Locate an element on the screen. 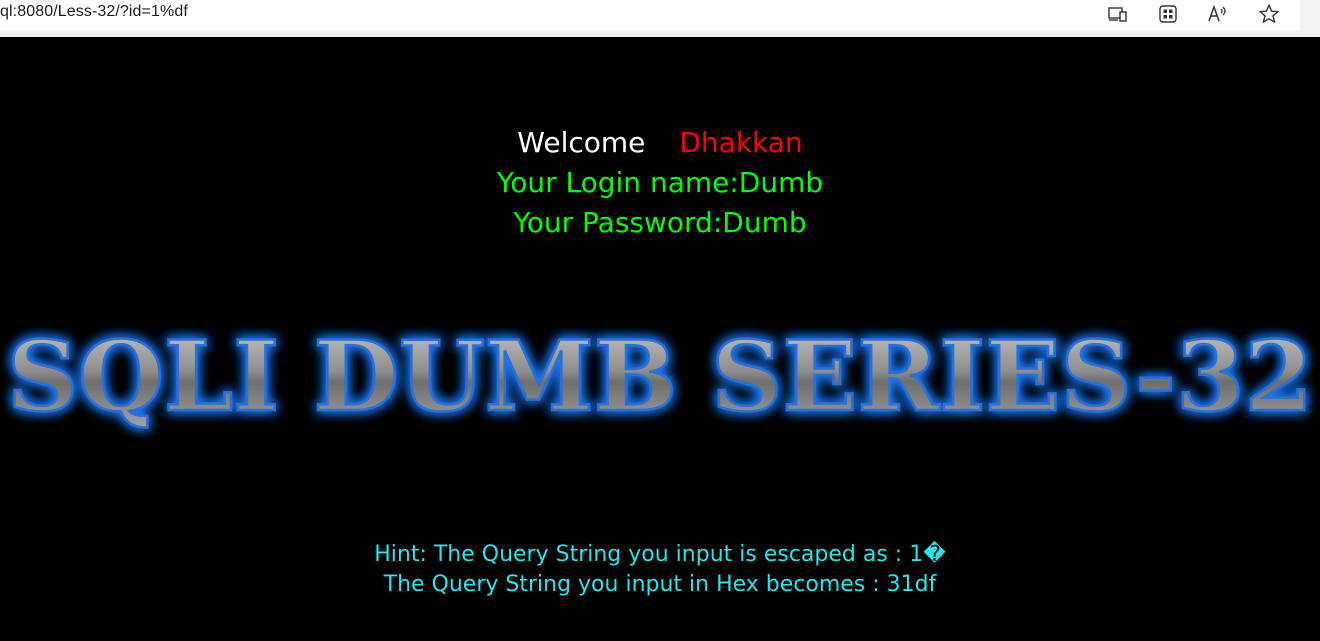  favorite-star-icon is located at coordinates (1269, 14).